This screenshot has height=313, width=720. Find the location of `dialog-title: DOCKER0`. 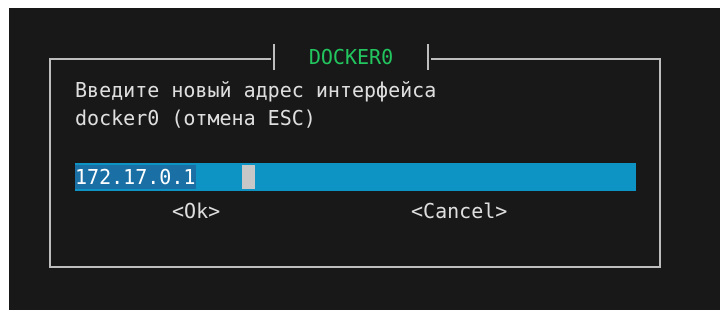

dialog-title: DOCKER0 is located at coordinates (351, 57).